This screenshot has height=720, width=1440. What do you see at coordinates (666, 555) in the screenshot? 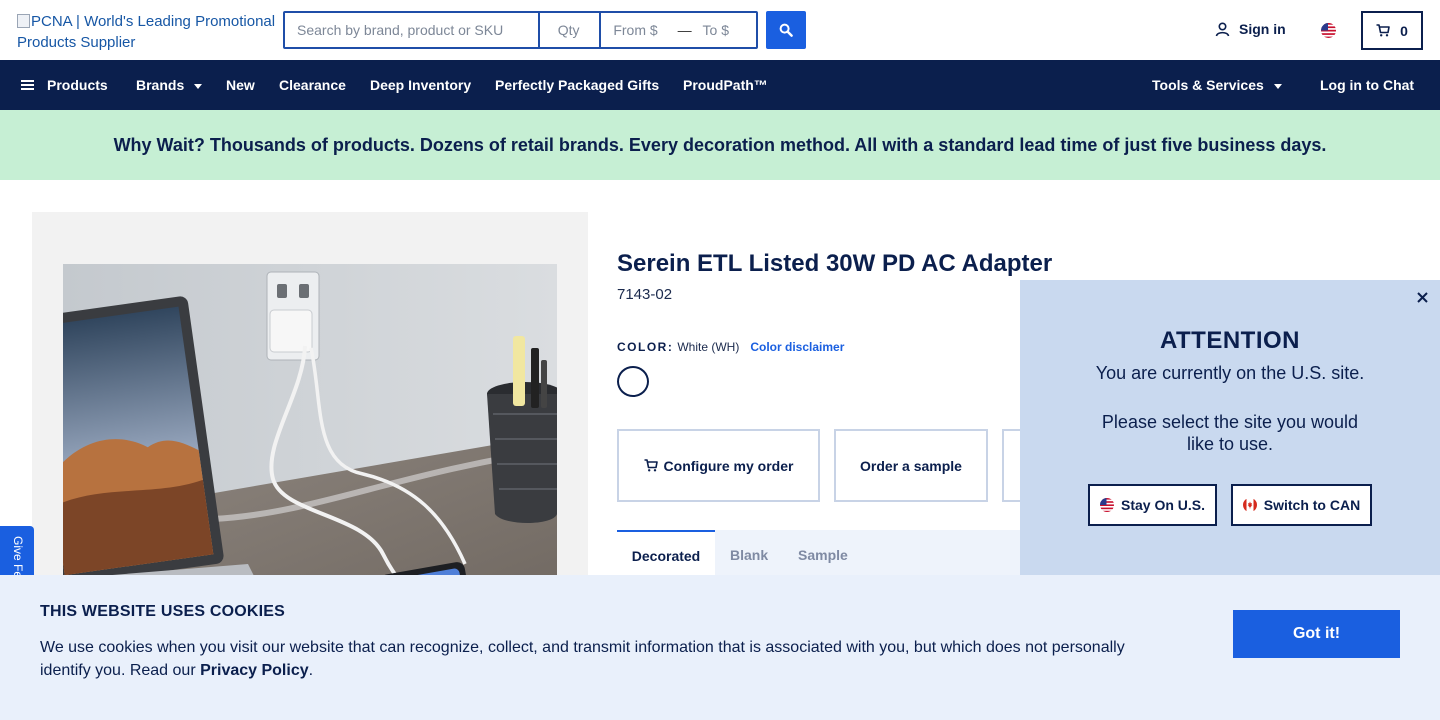
I see `tab-decorated: Decorated` at bounding box center [666, 555].